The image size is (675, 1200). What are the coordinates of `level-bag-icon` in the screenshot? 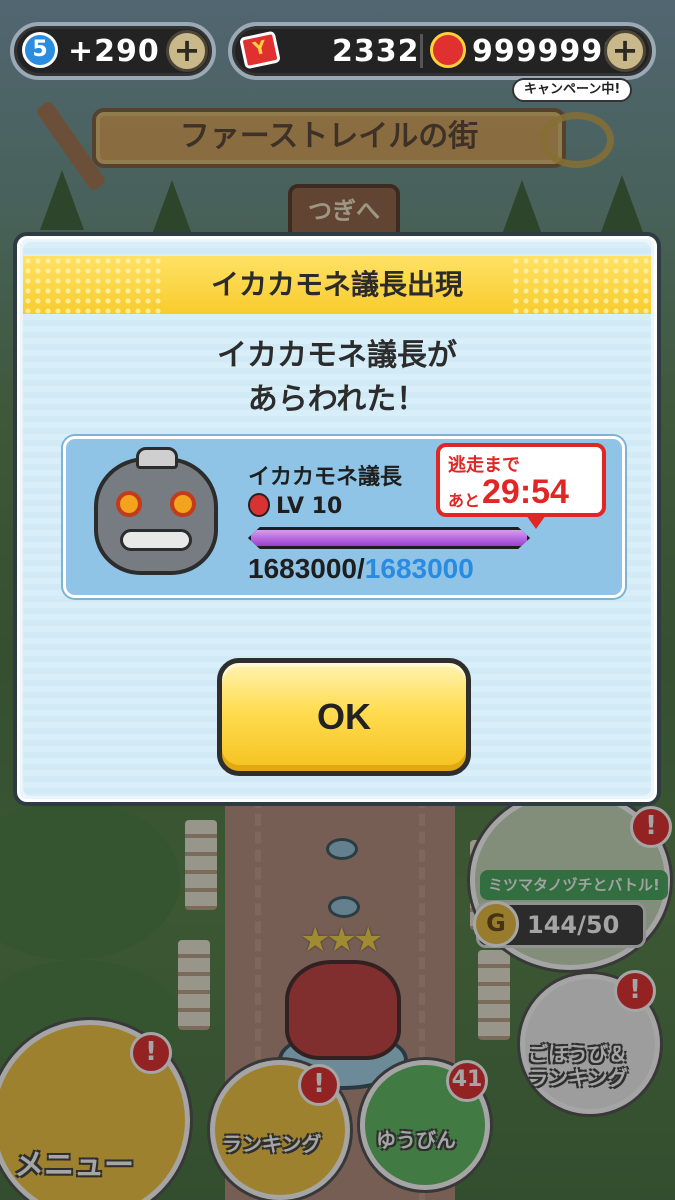 It's located at (259, 505).